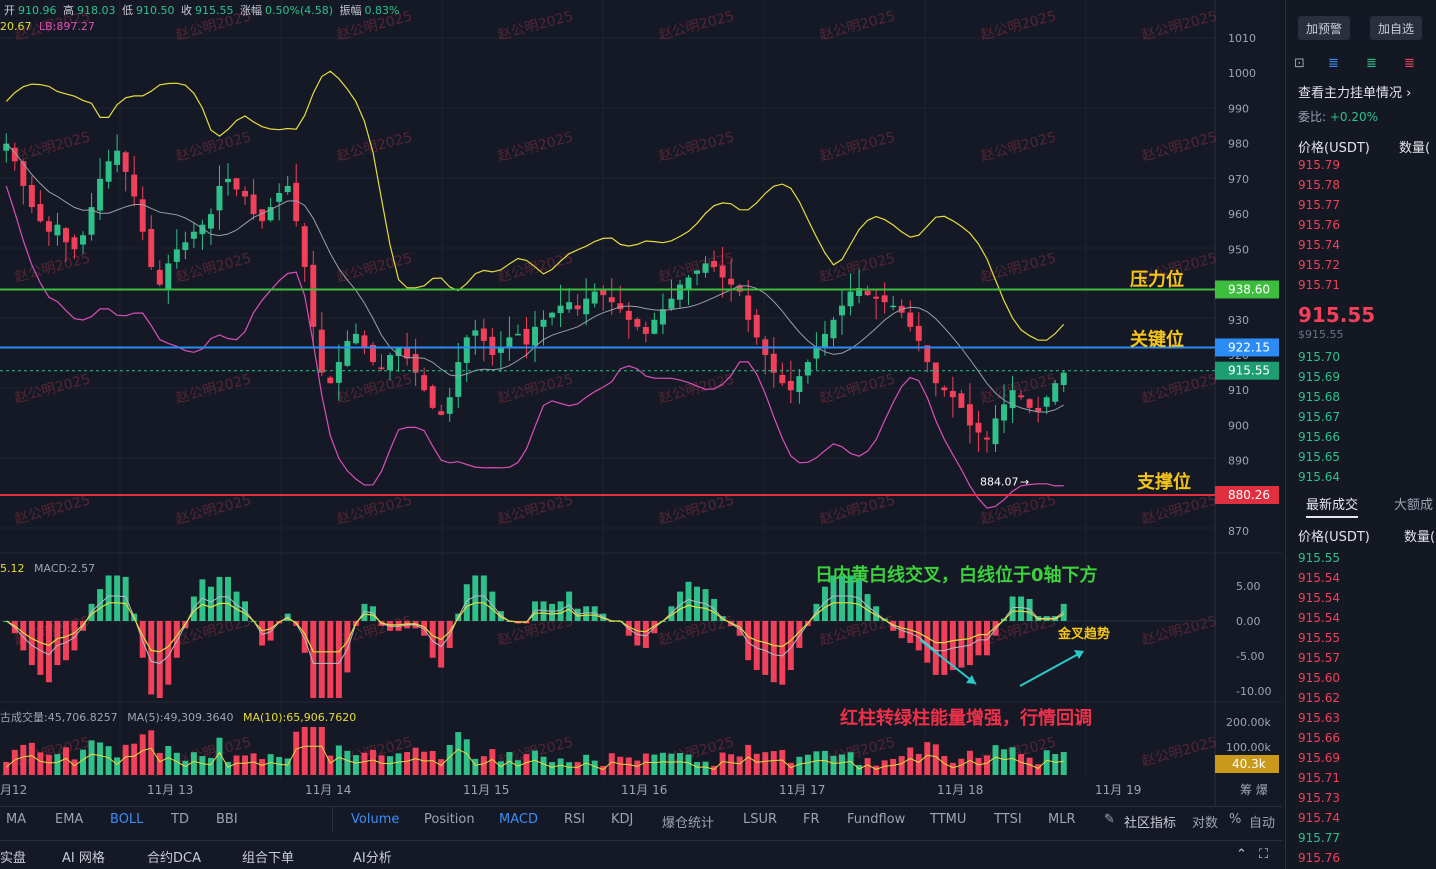 Image resolution: width=1436 pixels, height=869 pixels. What do you see at coordinates (1118, 790) in the screenshot?
I see `x-tick: 11月 19` at bounding box center [1118, 790].